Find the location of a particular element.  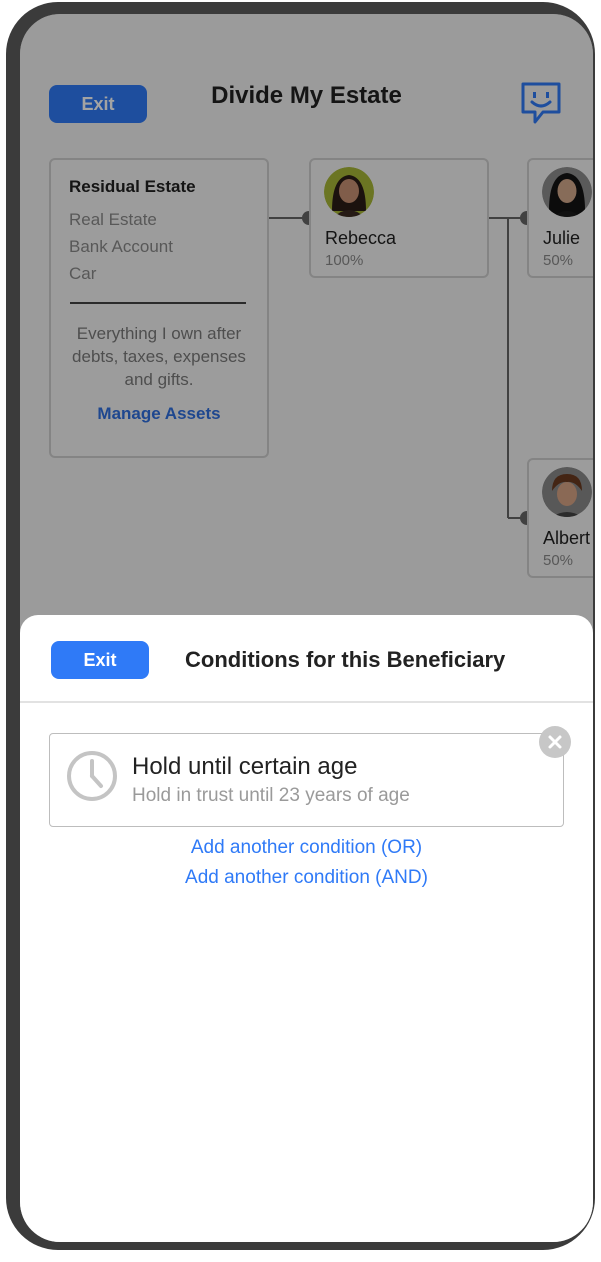

close-icon is located at coordinates (555, 742).